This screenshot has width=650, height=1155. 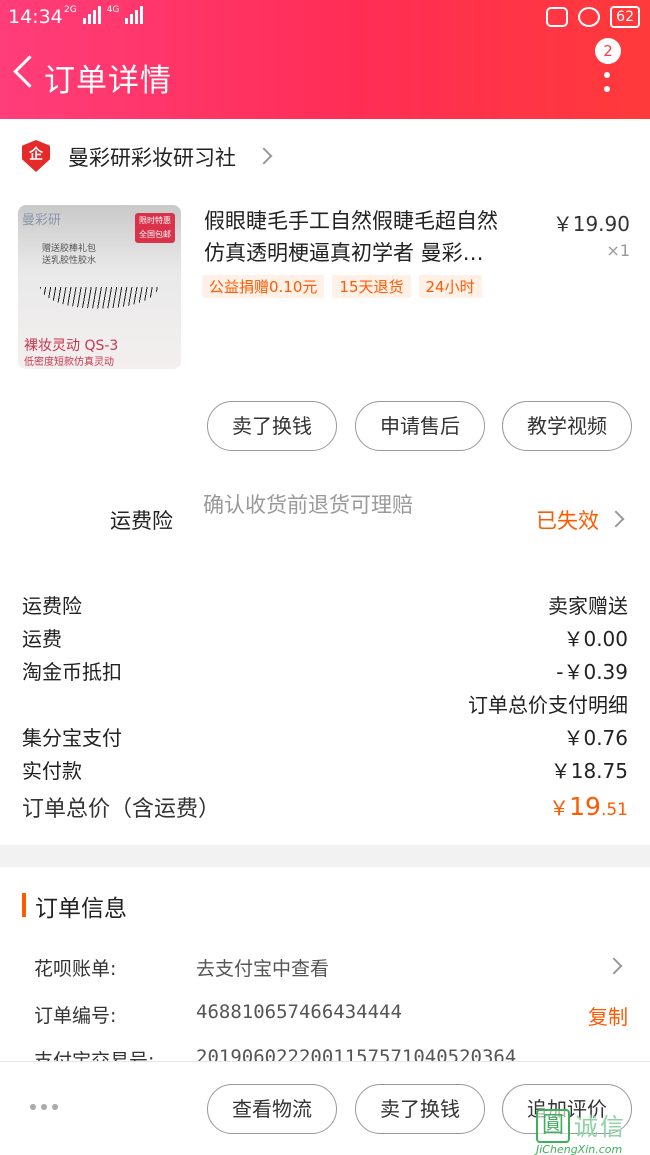 What do you see at coordinates (325, 18) in the screenshot?
I see `status-bar: 14:34 2G 4G 62` at bounding box center [325, 18].